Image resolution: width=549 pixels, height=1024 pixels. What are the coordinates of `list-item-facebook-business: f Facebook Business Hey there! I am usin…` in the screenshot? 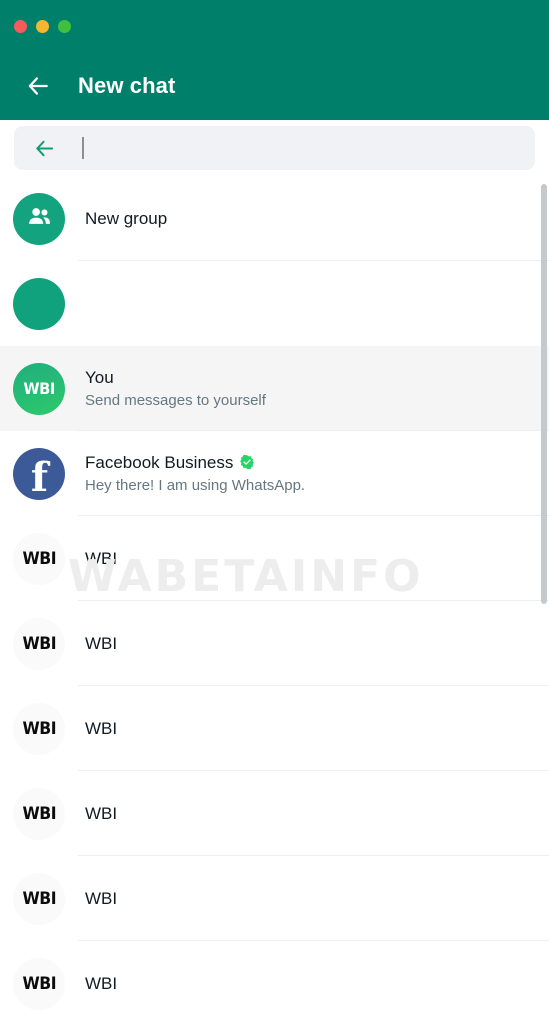 It's located at (274, 473).